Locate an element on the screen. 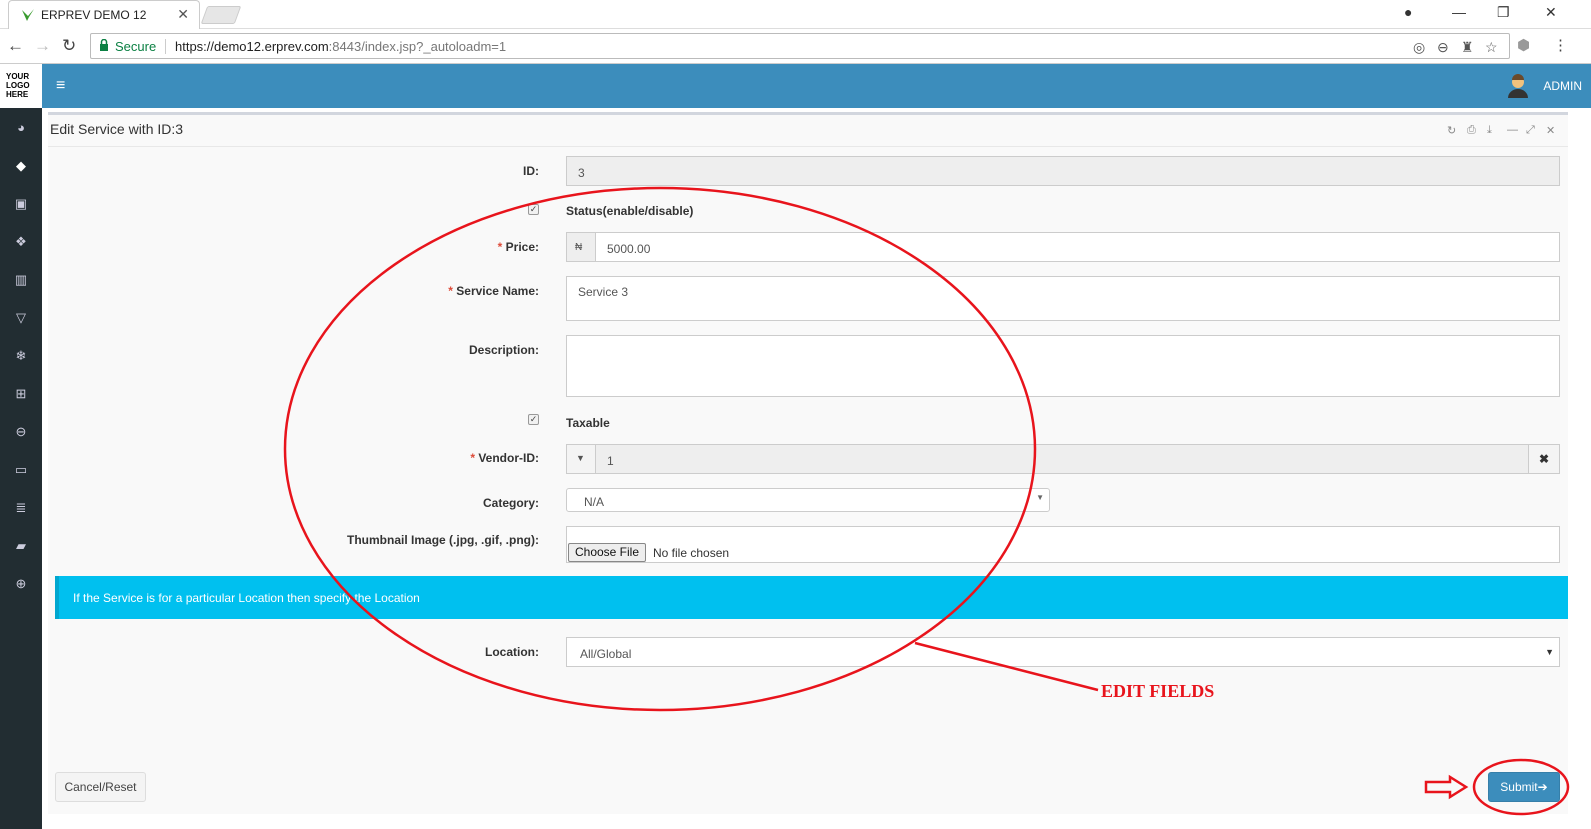  database-icon: ≣ is located at coordinates (21, 508).